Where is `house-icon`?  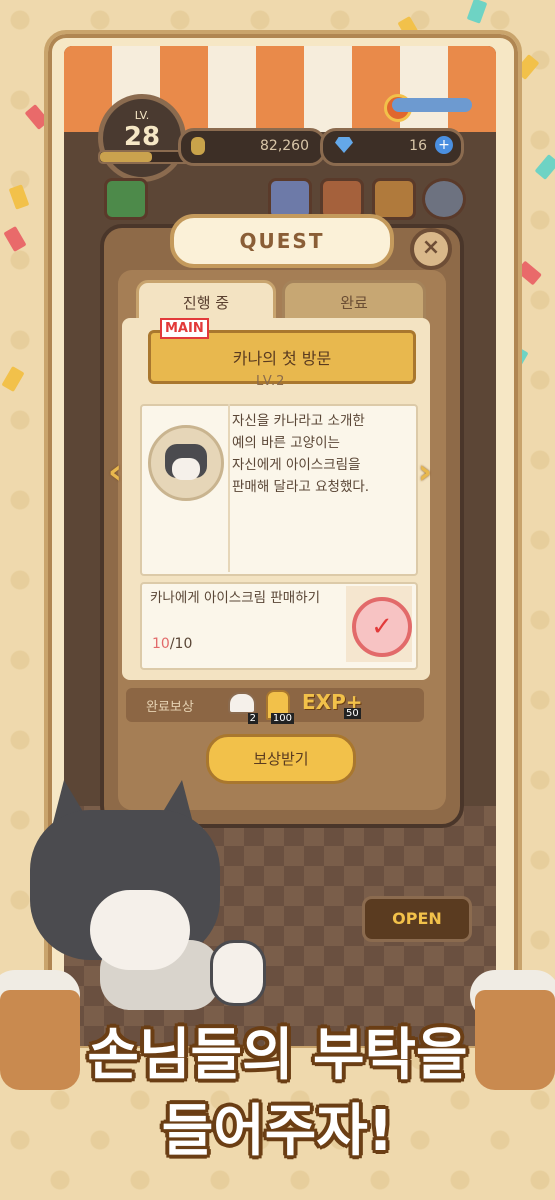 house-icon is located at coordinates (126, 199).